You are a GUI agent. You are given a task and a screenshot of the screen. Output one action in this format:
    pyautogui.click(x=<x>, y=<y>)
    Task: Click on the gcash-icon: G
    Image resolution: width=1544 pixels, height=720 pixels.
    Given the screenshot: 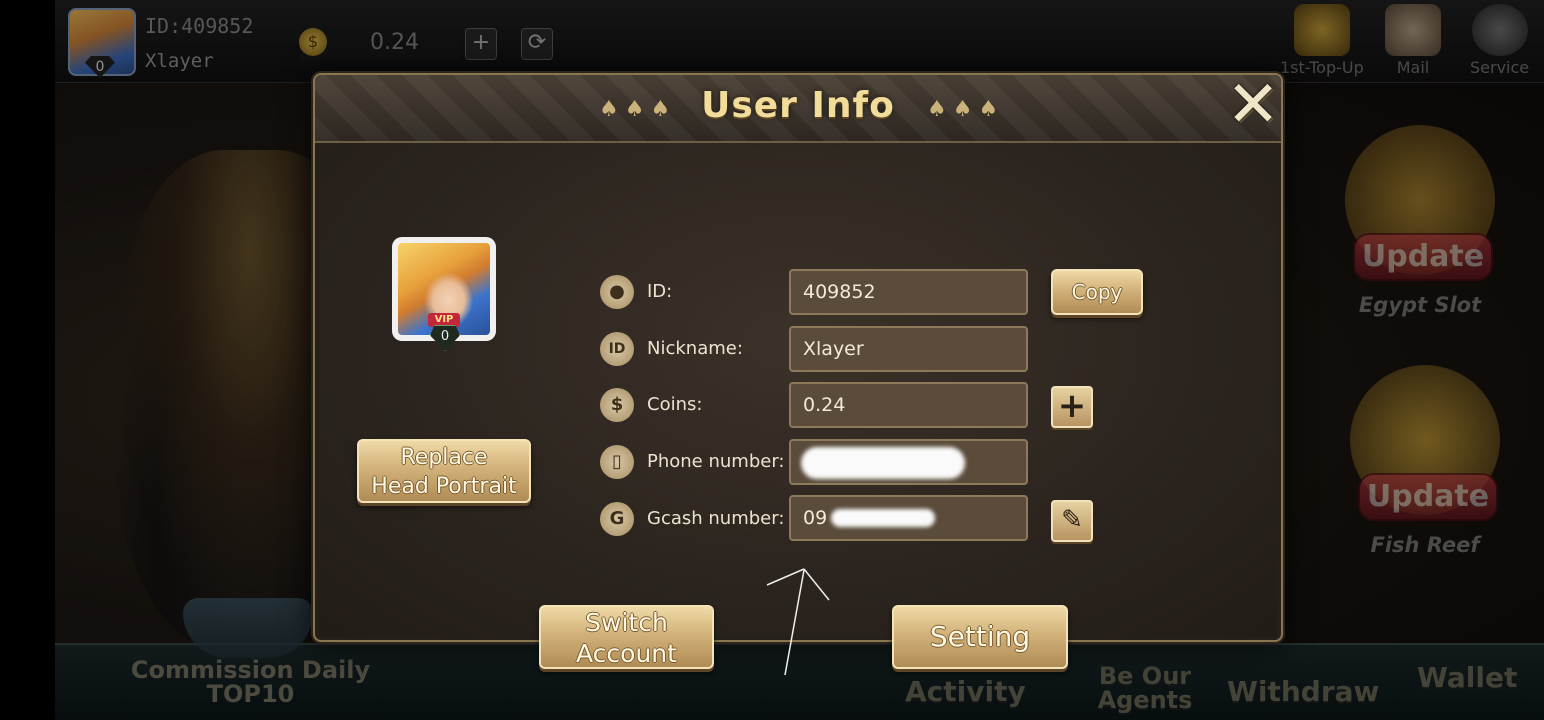 What is the action you would take?
    pyautogui.click(x=617, y=519)
    